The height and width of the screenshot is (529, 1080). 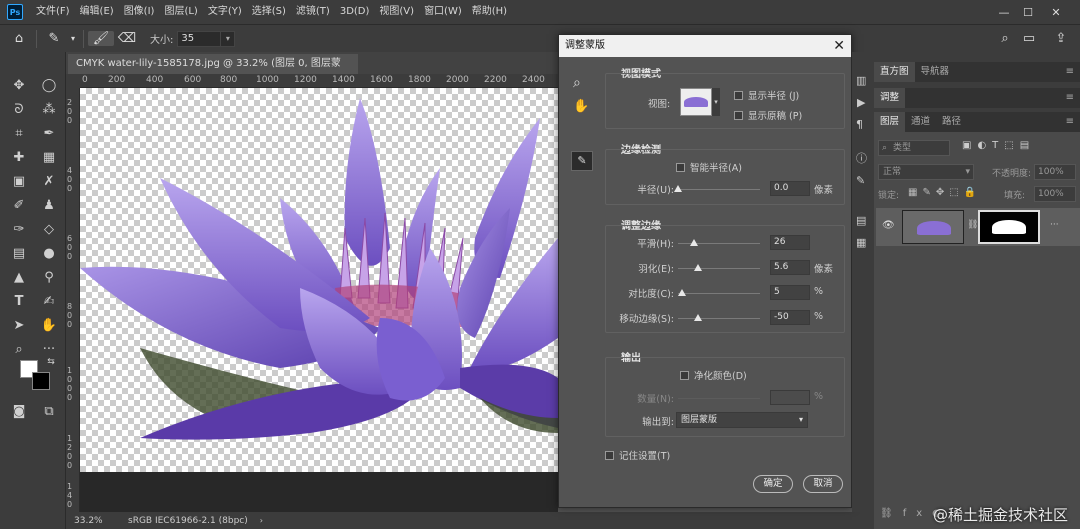 What do you see at coordinates (199, 38) in the screenshot?
I see `size-input: 35` at bounding box center [199, 38].